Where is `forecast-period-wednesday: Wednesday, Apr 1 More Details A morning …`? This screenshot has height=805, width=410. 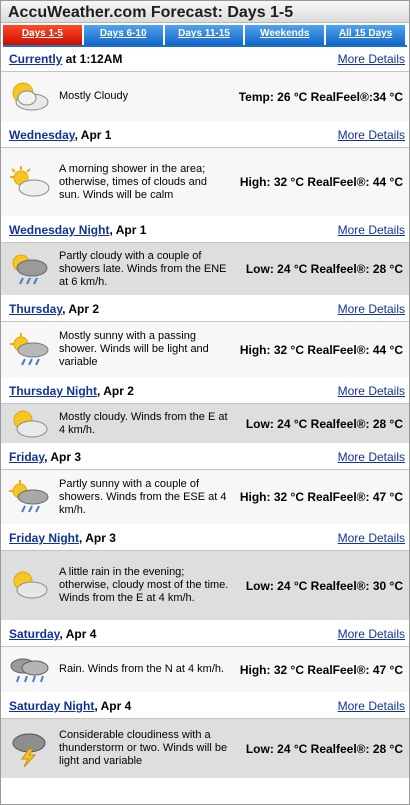 forecast-period-wednesday: Wednesday, Apr 1 More Details A morning … is located at coordinates (205, 169).